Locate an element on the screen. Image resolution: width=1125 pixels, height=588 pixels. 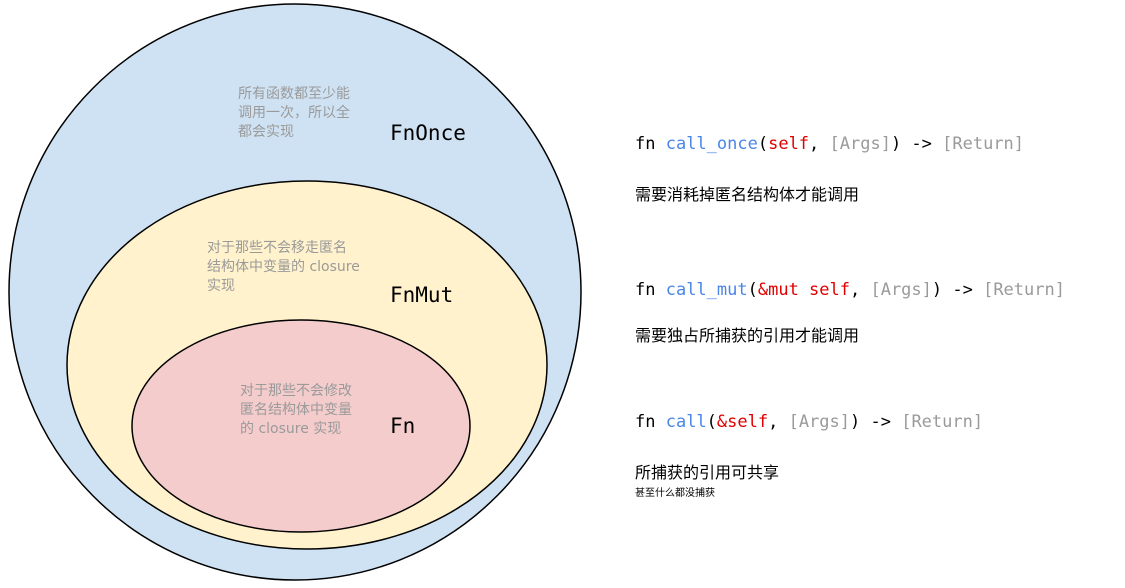
call-description: 所捕获的引用可共享 is located at coordinates (707, 472).